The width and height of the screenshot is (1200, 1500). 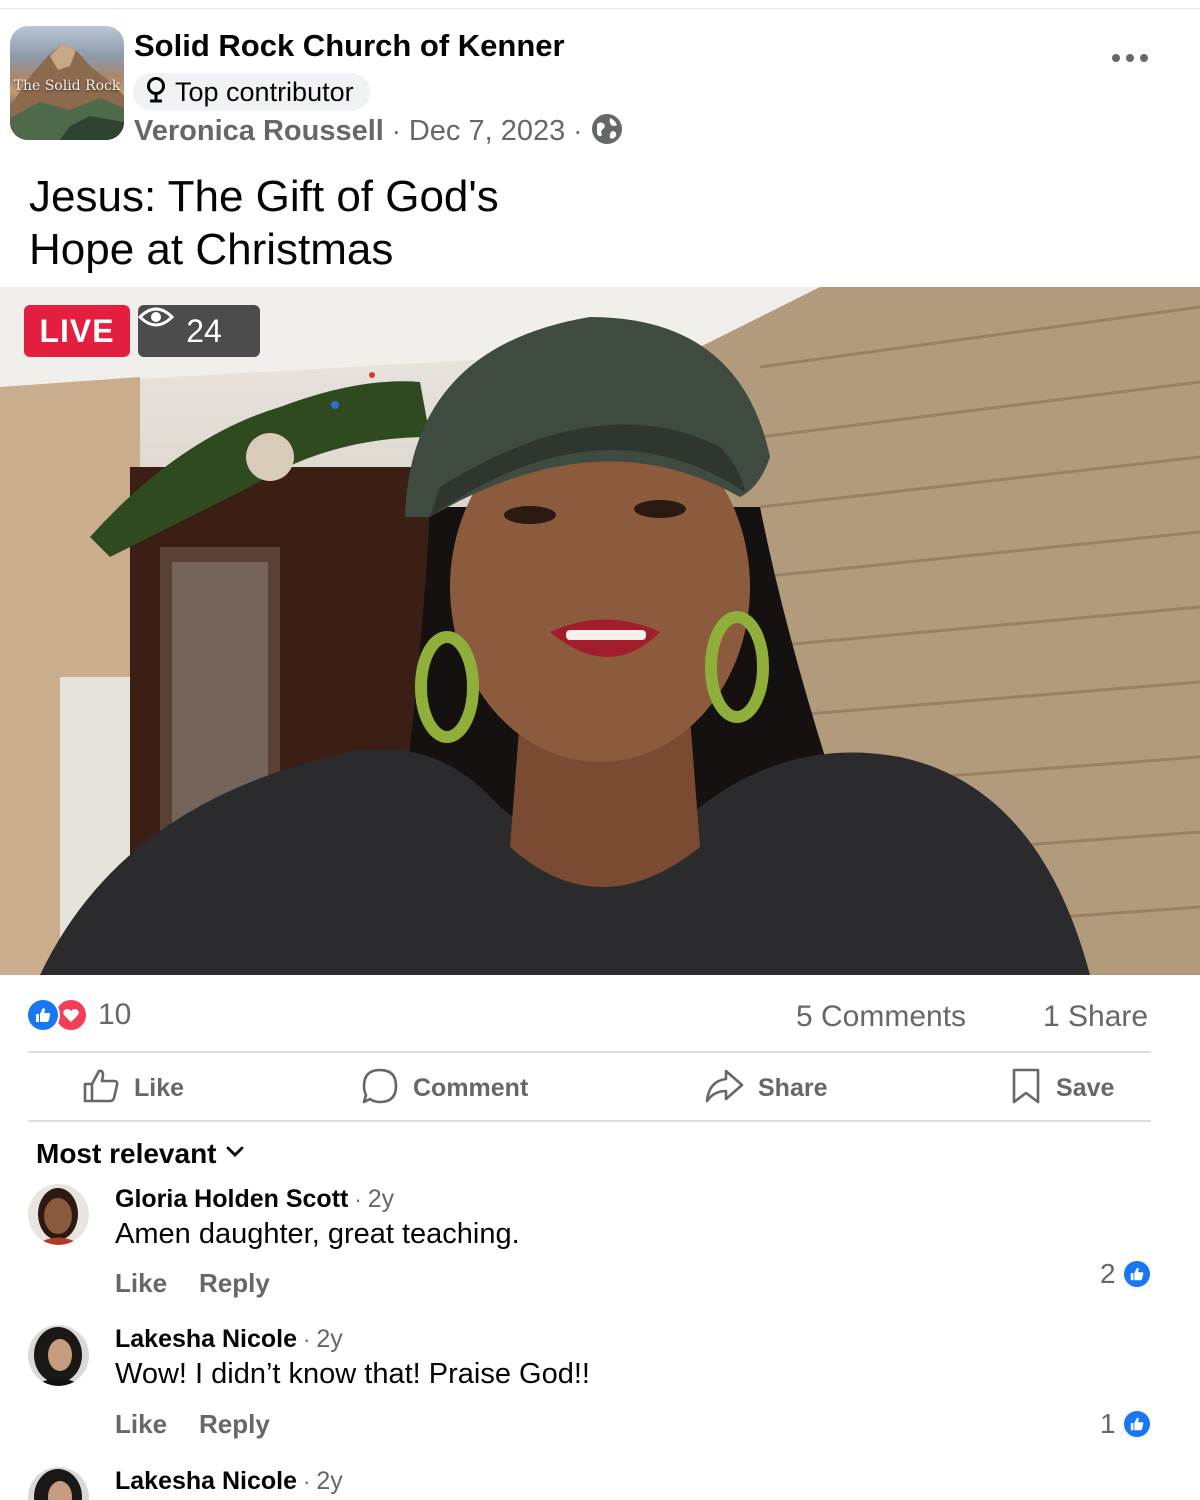 I want to click on thumbs-up-icon, so click(x=101, y=1088).